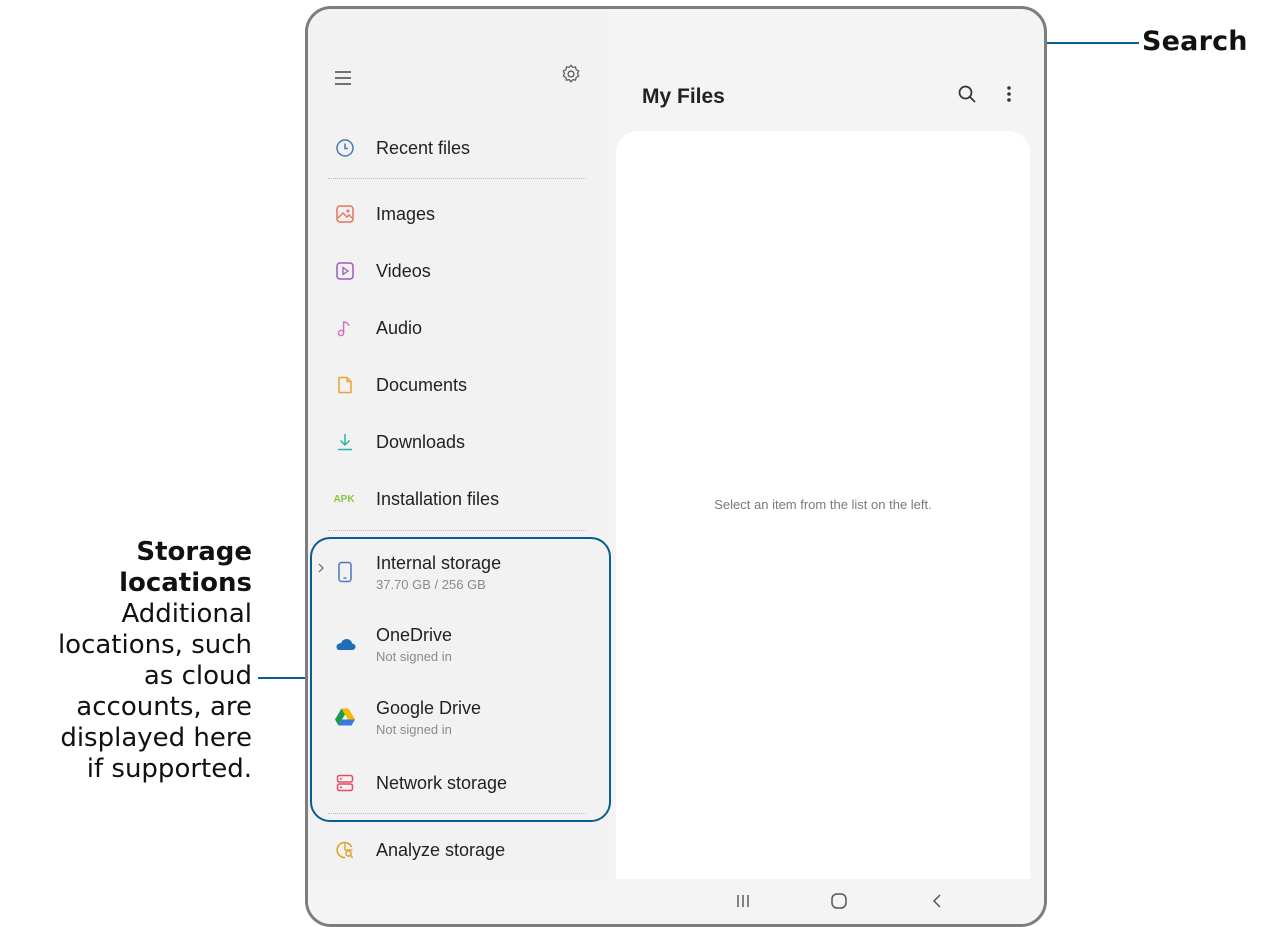 The width and height of the screenshot is (1261, 927). What do you see at coordinates (345, 572) in the screenshot?
I see `phone-icon` at bounding box center [345, 572].